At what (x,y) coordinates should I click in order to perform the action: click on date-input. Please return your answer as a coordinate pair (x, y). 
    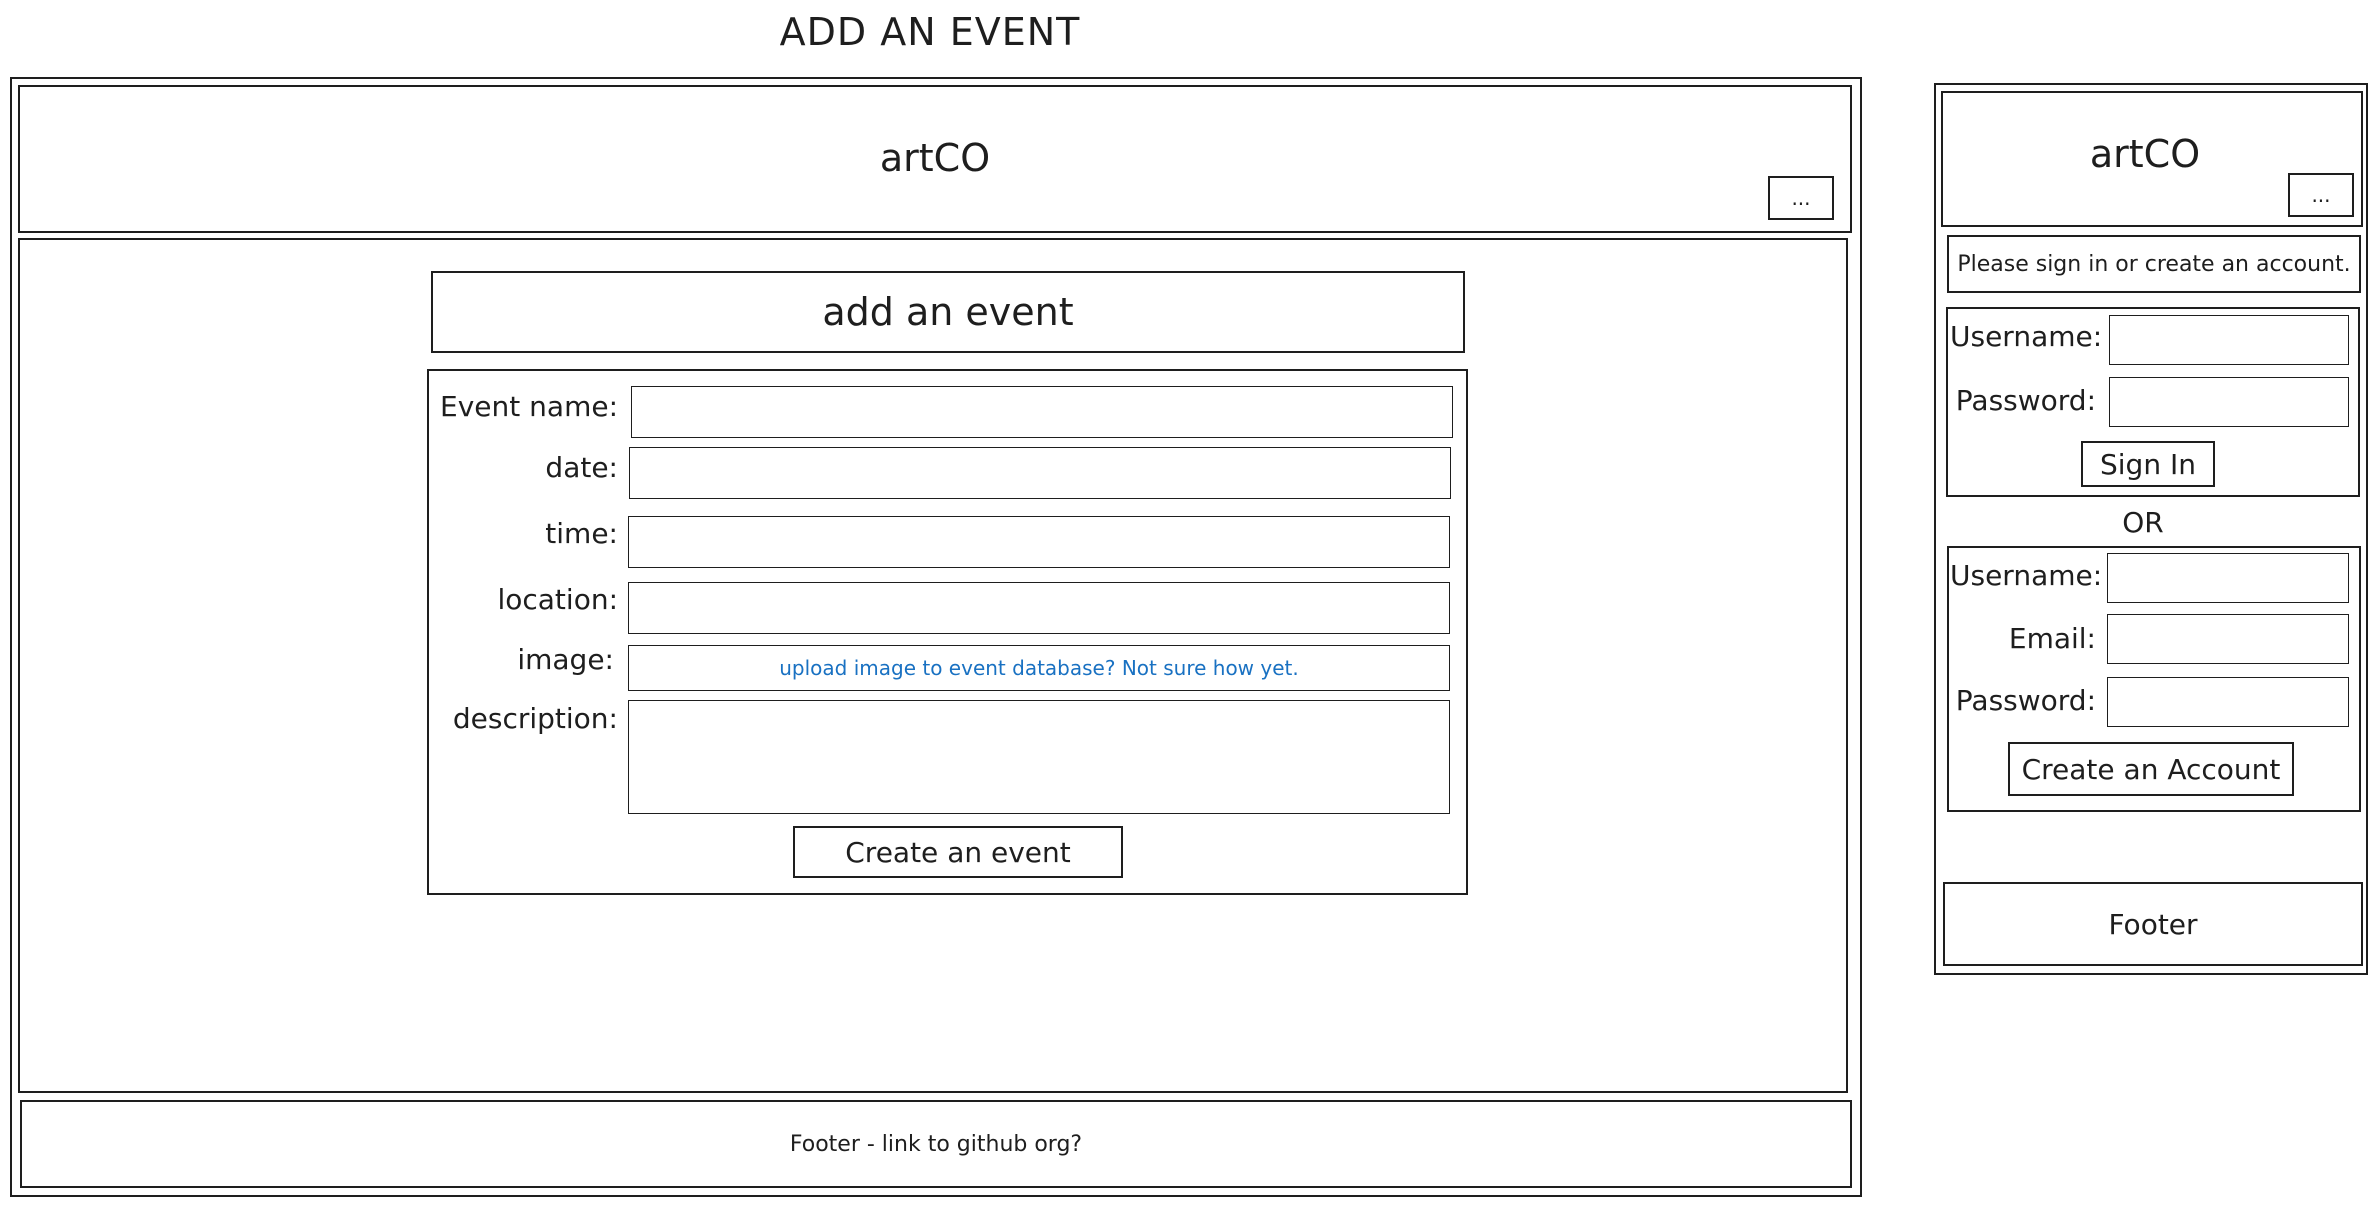
    Looking at the image, I should click on (1040, 473).